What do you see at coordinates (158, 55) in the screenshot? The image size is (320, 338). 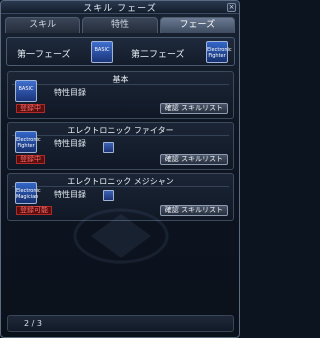 I see `second-phase-label: 第二フェーズ` at bounding box center [158, 55].